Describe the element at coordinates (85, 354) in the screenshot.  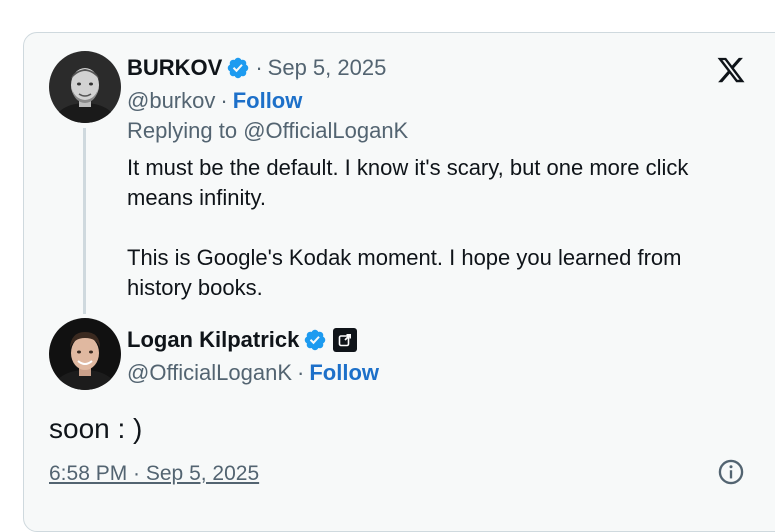
I see `logan-kilpatrick-avatar` at that location.